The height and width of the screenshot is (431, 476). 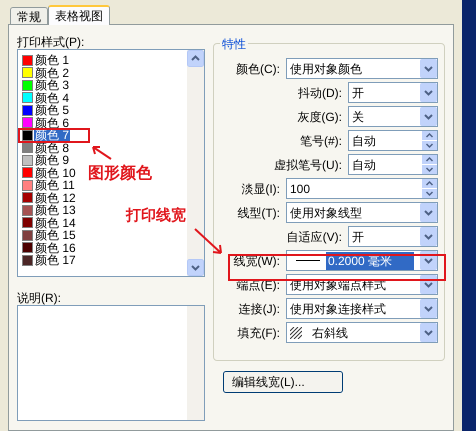 What do you see at coordinates (156, 216) in the screenshot?
I see `annotation-label: 打印线宽` at bounding box center [156, 216].